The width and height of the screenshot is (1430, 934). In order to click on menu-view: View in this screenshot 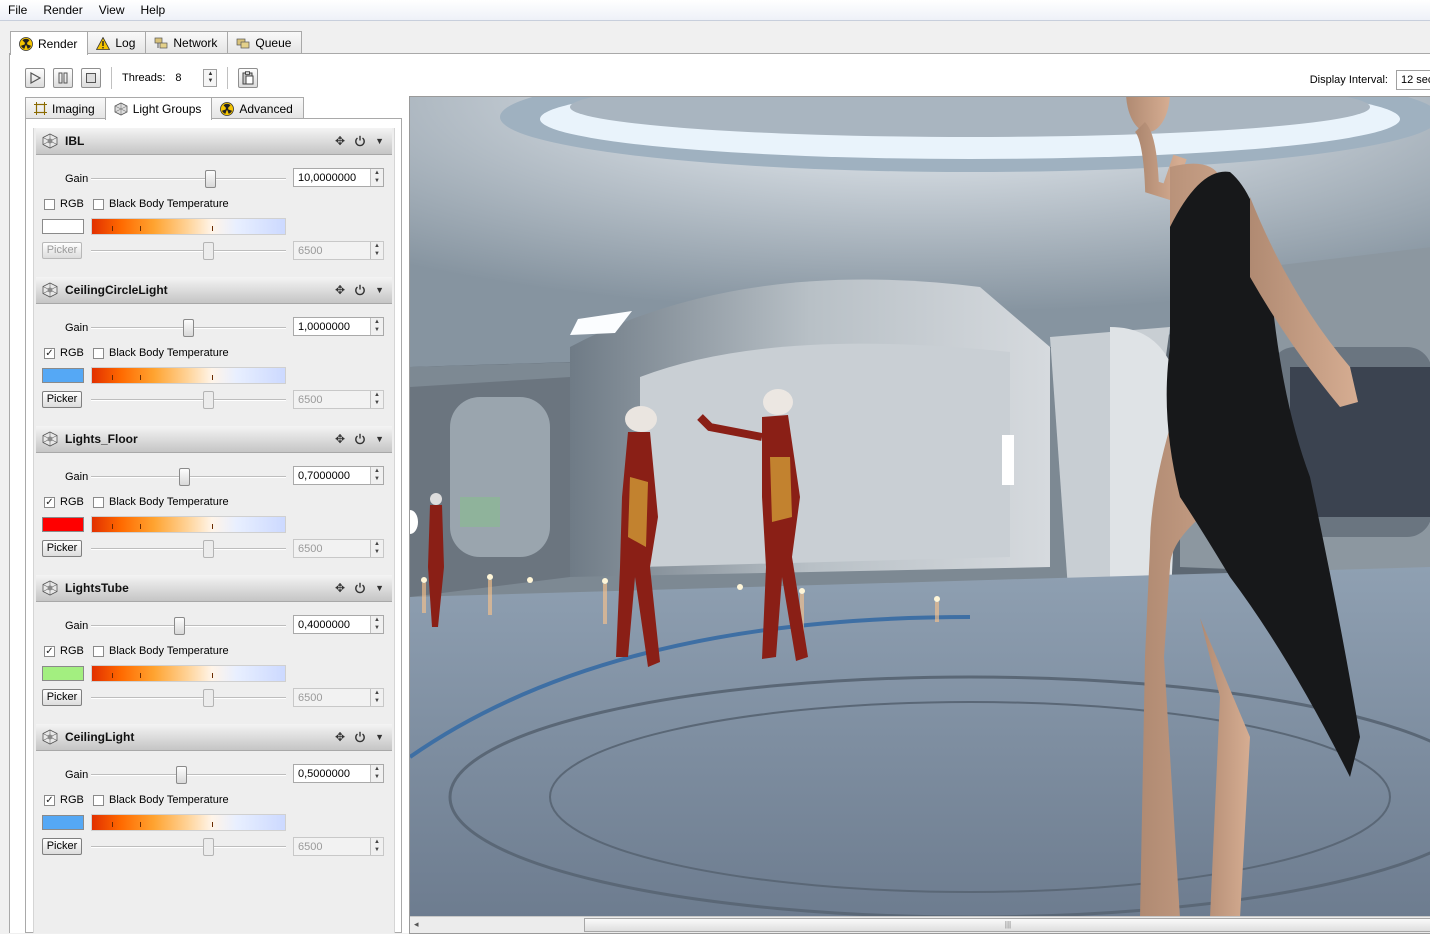, I will do `click(112, 10)`.